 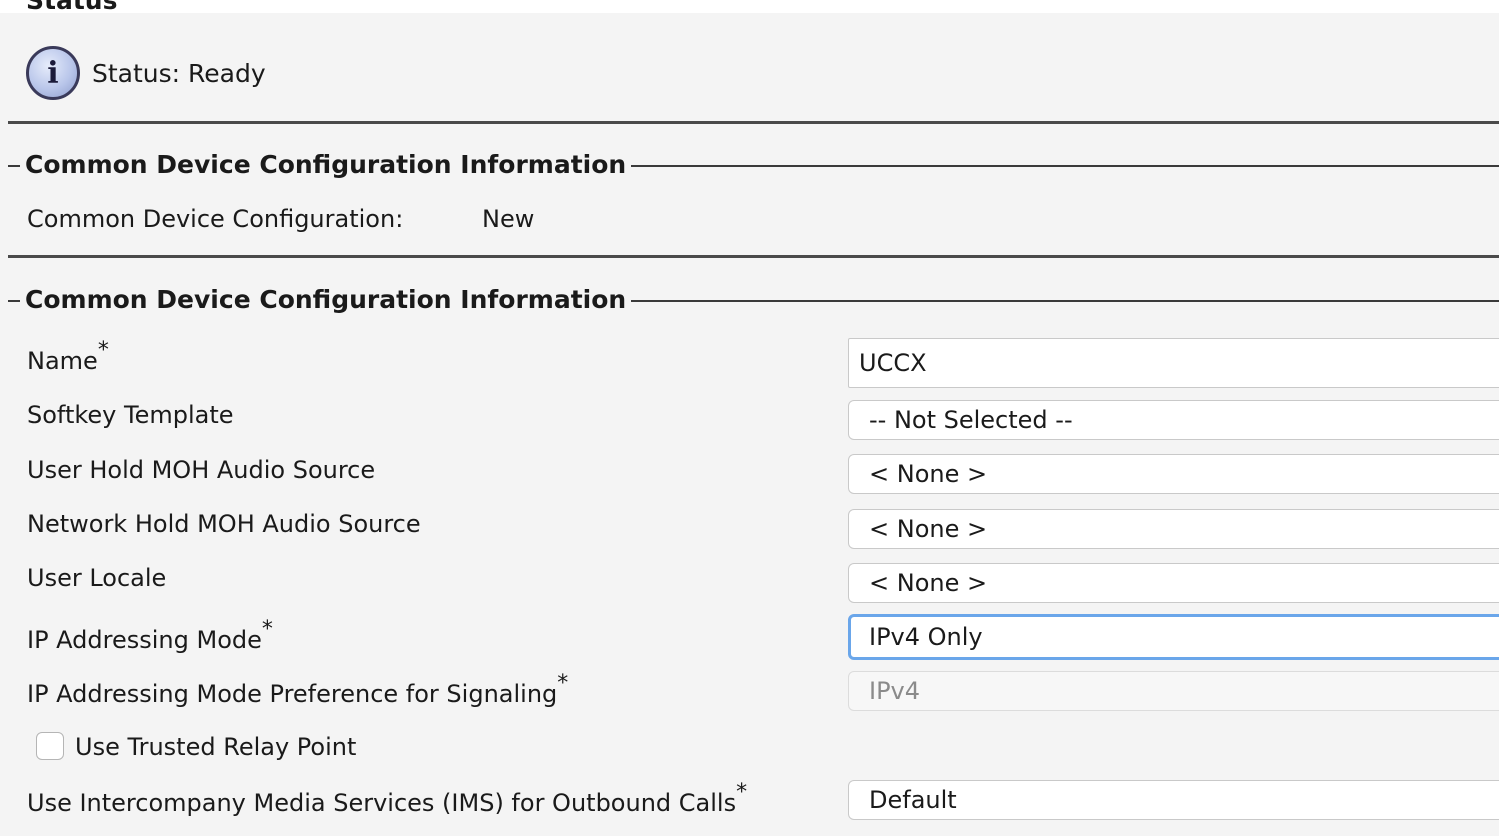 What do you see at coordinates (201, 470) in the screenshot?
I see `user-hold-moh-label: User Hold MOH Audio Source` at bounding box center [201, 470].